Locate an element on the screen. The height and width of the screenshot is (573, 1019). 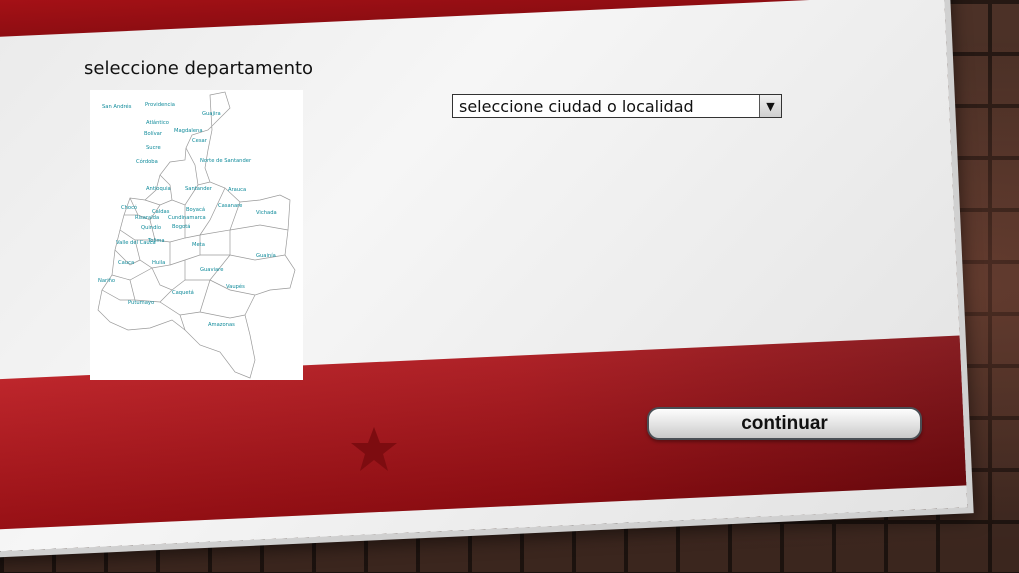
map-label-atl-ntico: Atlántico is located at coordinates (157, 122).